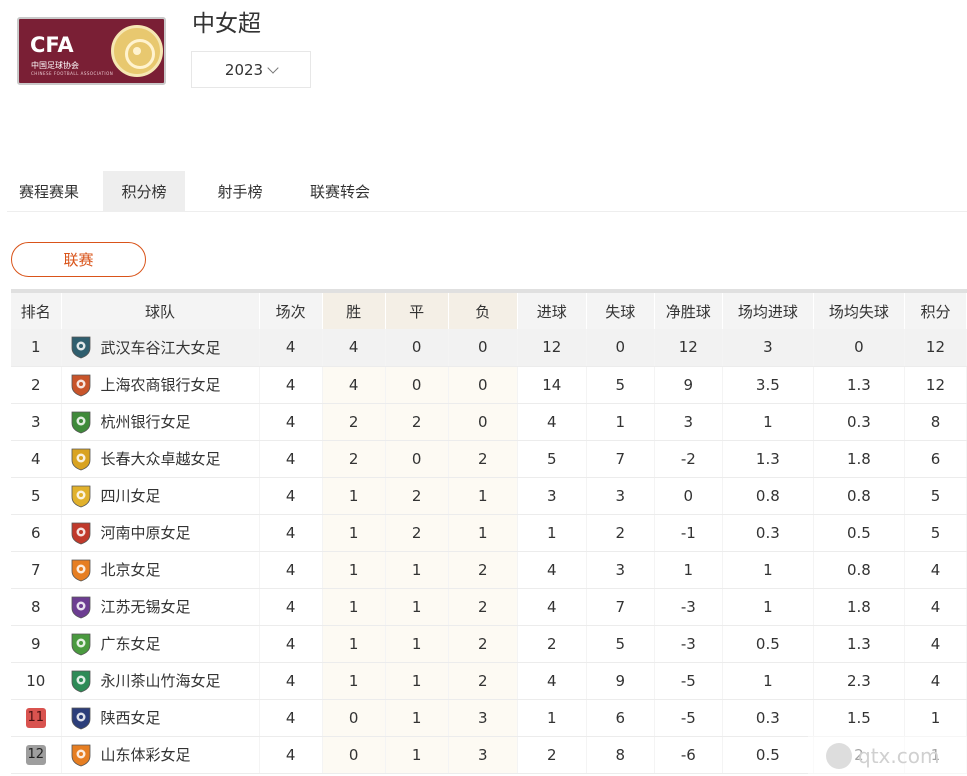  What do you see at coordinates (899, 756) in the screenshot?
I see `watermark-text: qtx.com` at bounding box center [899, 756].